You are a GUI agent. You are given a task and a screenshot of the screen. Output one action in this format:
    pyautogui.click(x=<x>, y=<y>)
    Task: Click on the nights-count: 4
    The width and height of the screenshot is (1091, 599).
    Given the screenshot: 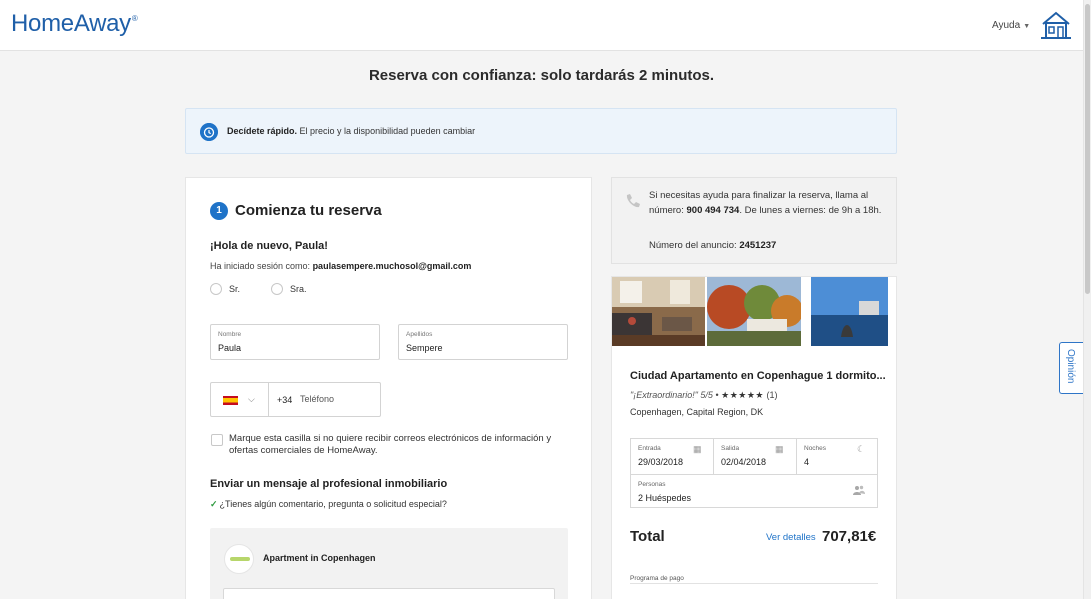 What is the action you would take?
    pyautogui.click(x=807, y=462)
    